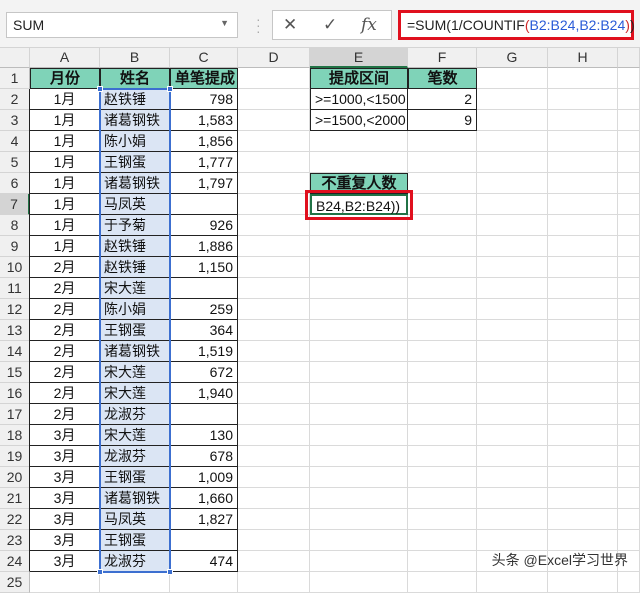 The height and width of the screenshot is (593, 640). I want to click on row-header-24: 24, so click(15, 561).